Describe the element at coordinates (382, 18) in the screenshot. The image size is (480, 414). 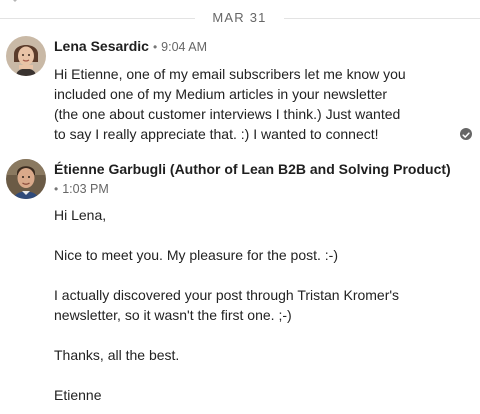
I see `divider-line-right` at that location.